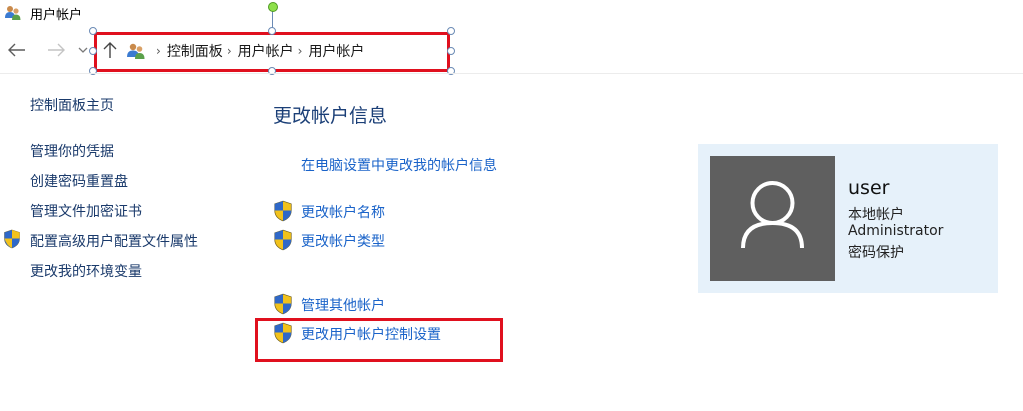  Describe the element at coordinates (79, 181) in the screenshot. I see `sidebar-item-create-reset-disk: 创建密码重置盘` at that location.